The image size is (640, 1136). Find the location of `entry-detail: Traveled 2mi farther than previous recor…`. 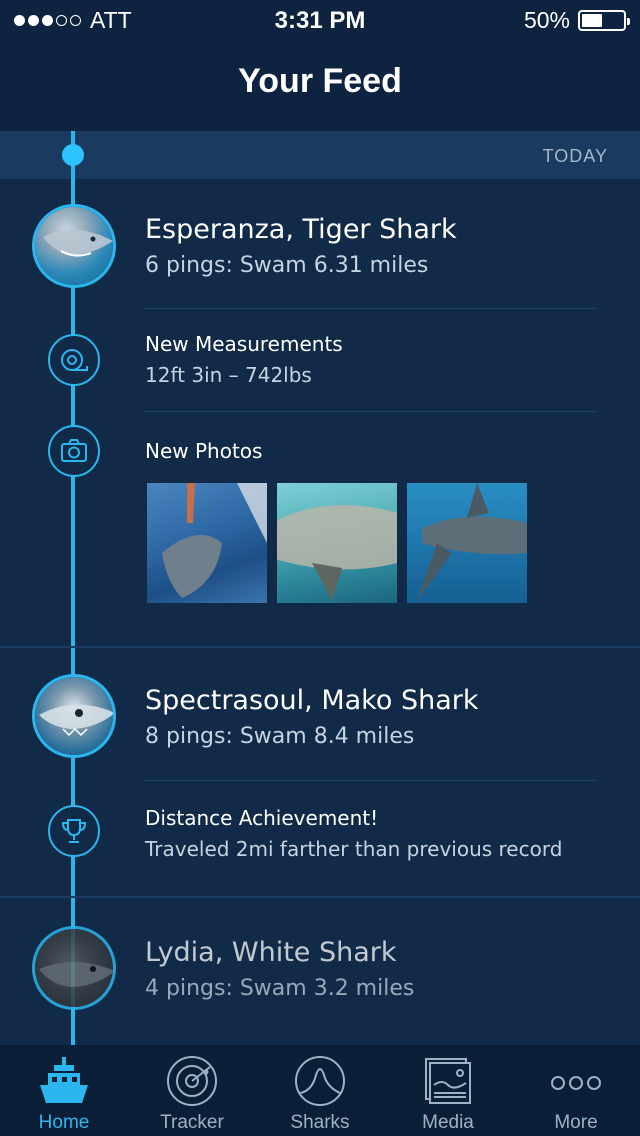

entry-detail: Traveled 2mi farther than previous recor… is located at coordinates (354, 849).